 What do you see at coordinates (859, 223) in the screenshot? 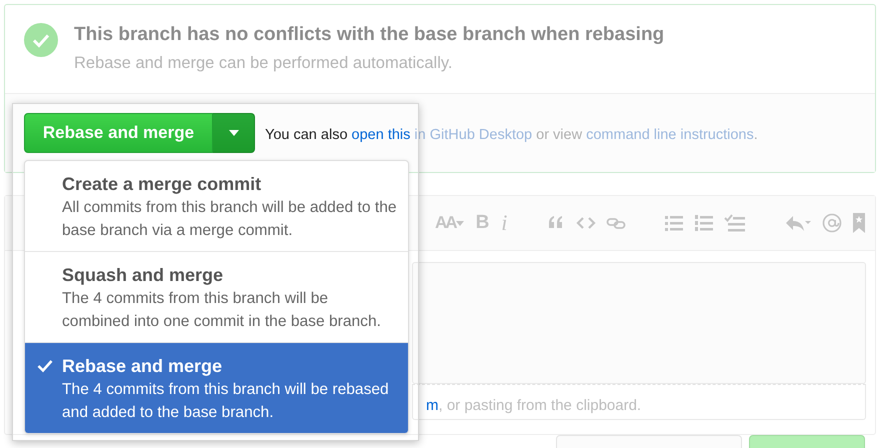
I see `bookmark-icon` at bounding box center [859, 223].